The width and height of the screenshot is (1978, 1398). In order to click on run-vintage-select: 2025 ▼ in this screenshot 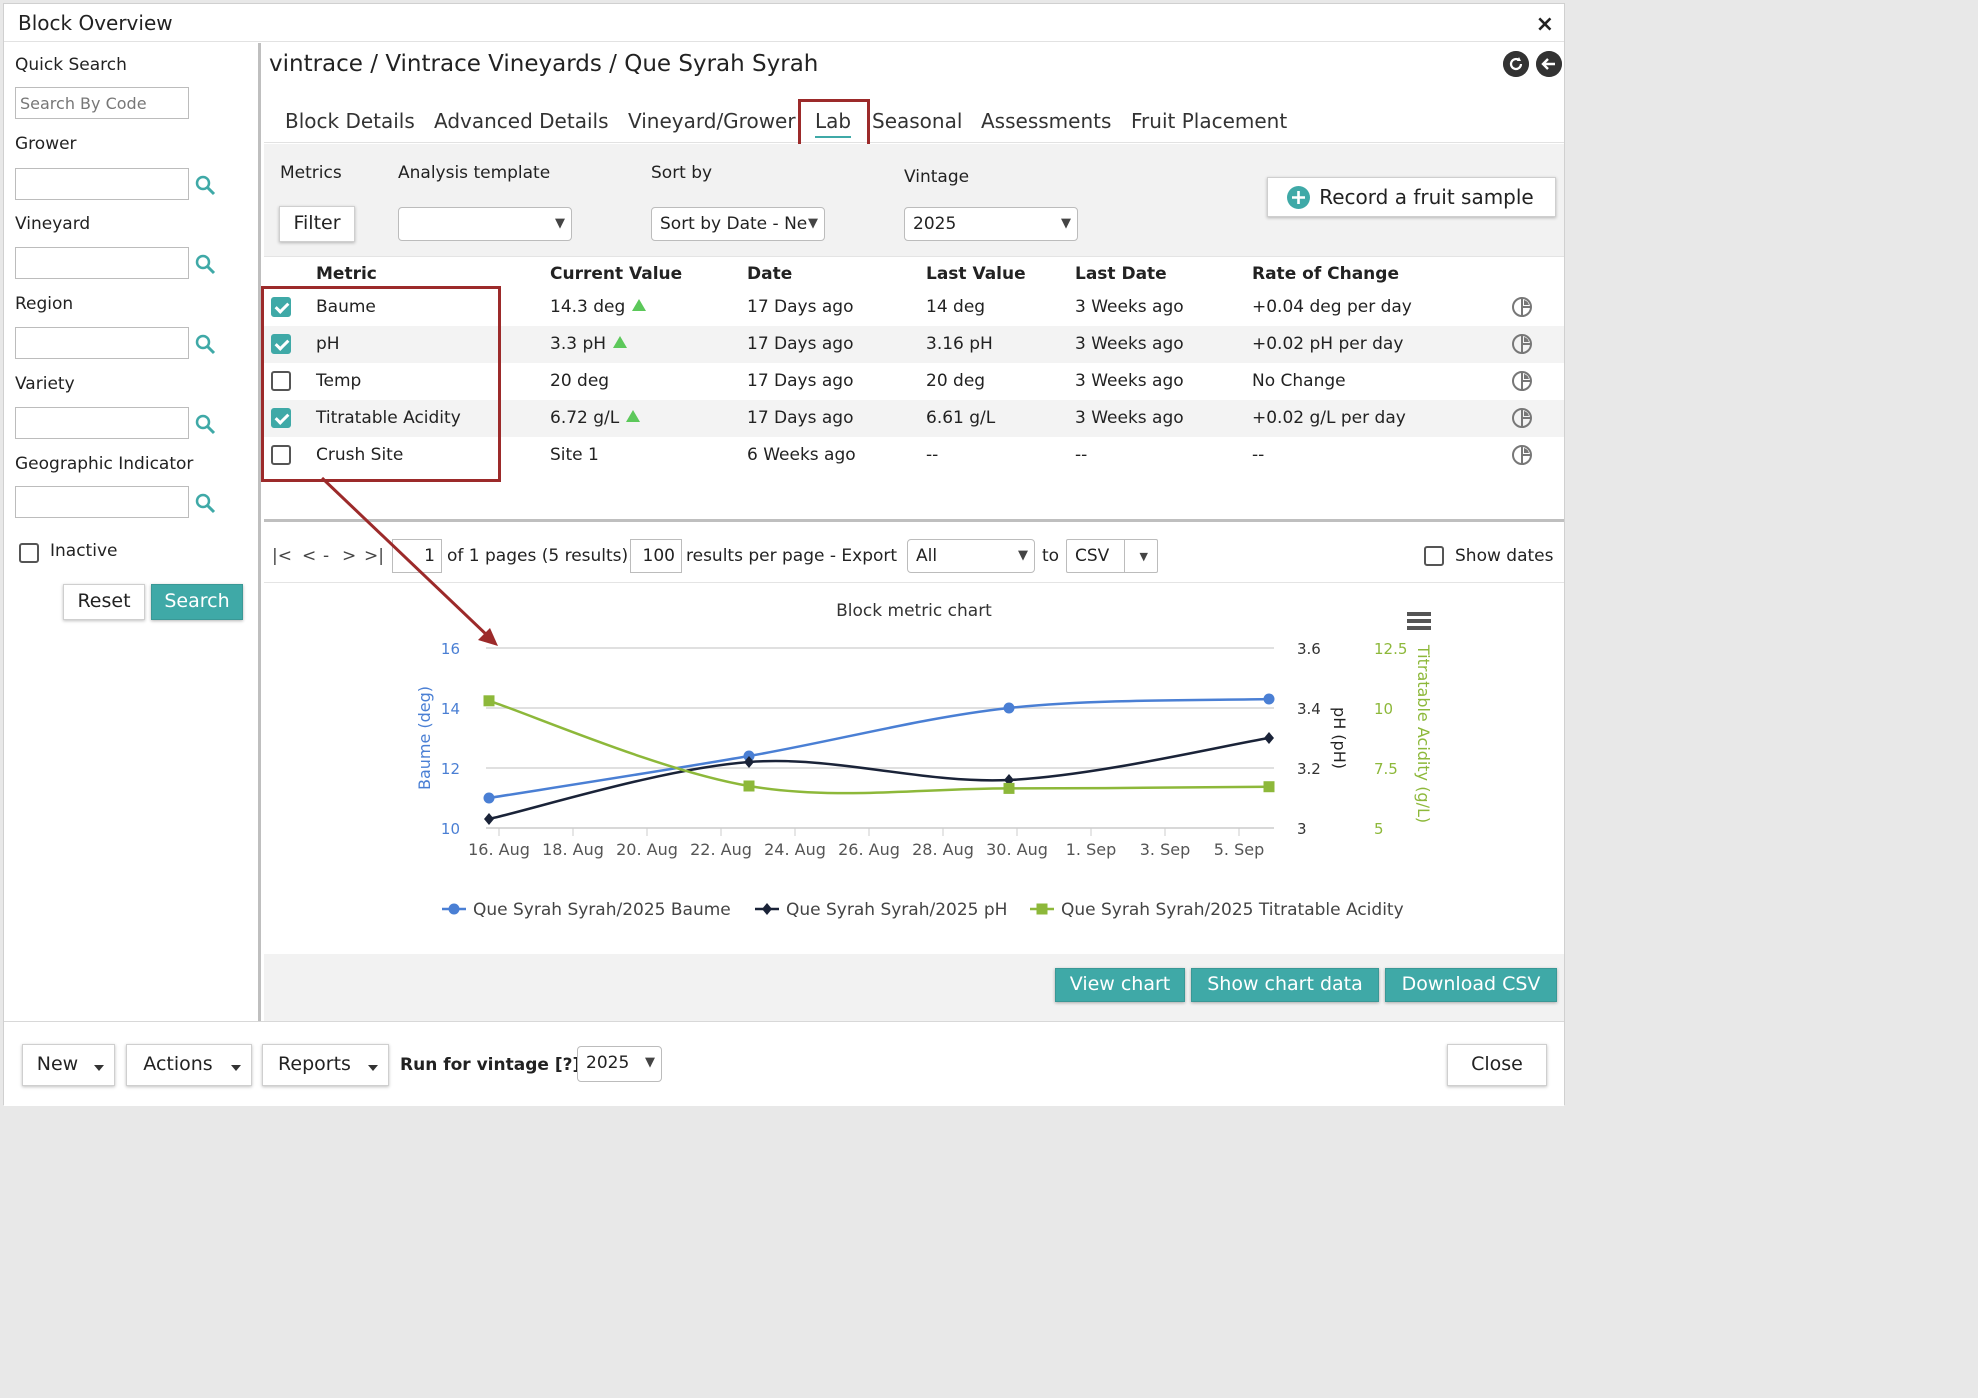, I will do `click(619, 1064)`.